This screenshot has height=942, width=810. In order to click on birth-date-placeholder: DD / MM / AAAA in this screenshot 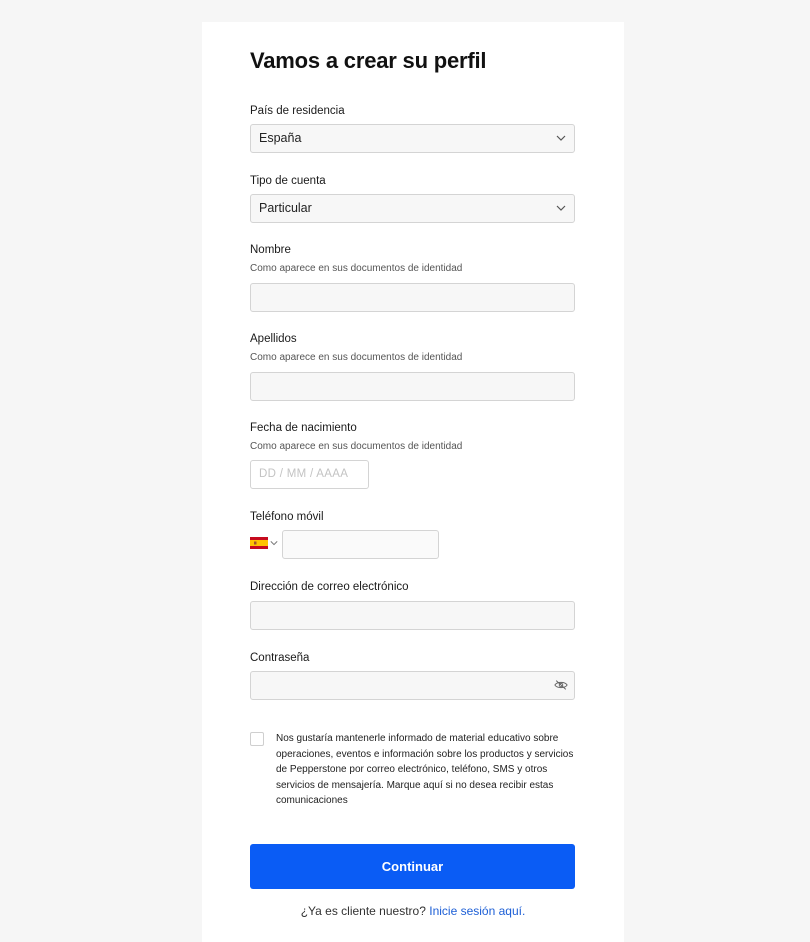, I will do `click(304, 474)`.